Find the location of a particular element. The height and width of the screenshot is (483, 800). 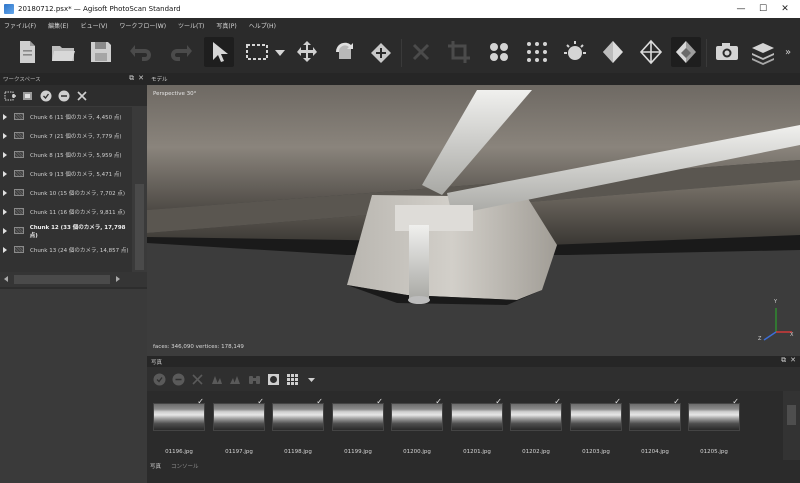

menu-view: ビュー(V) is located at coordinates (94, 25).